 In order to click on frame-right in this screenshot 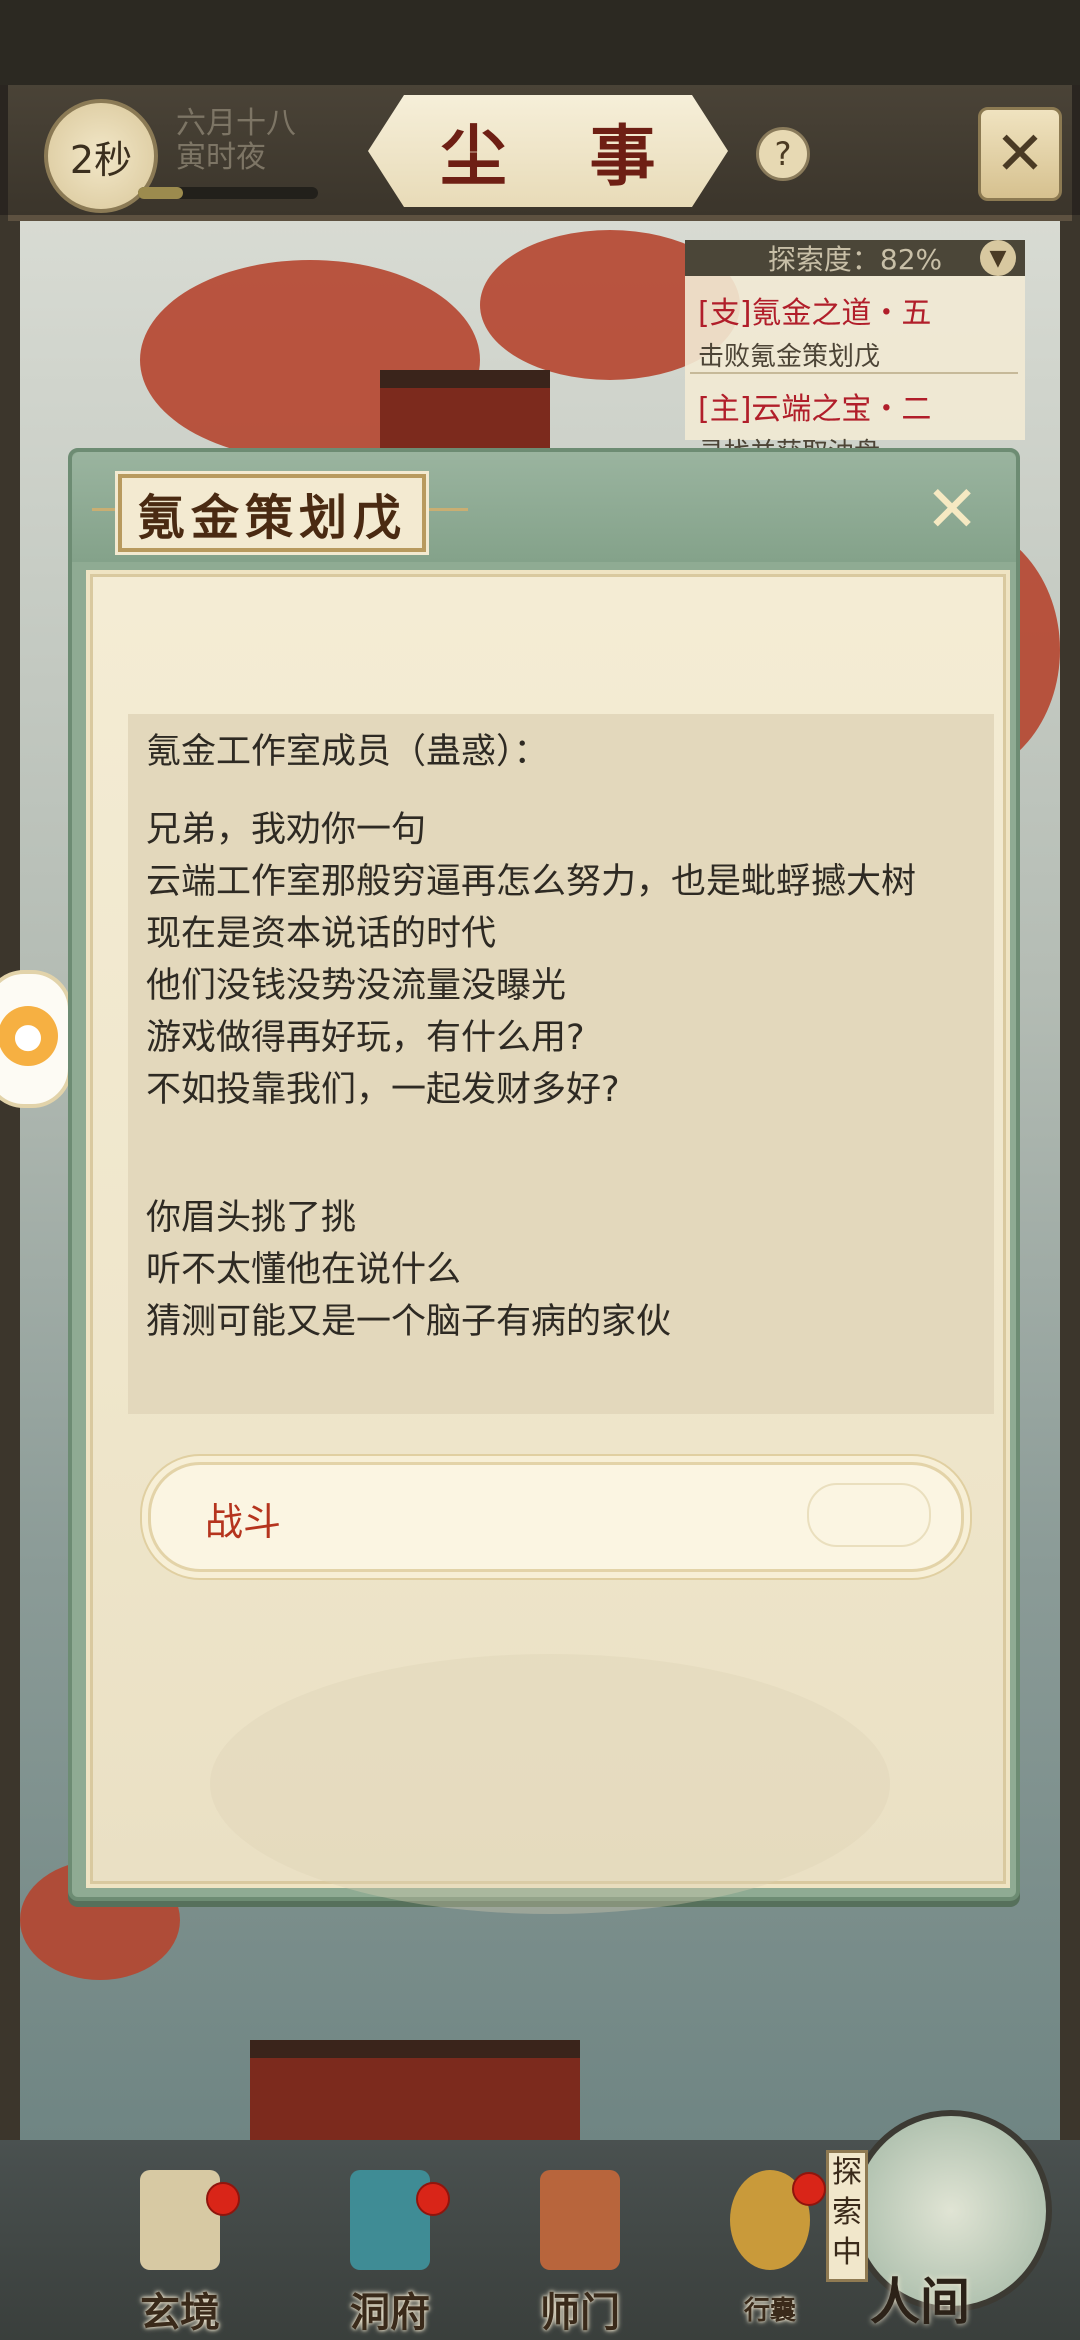, I will do `click(1070, 1180)`.